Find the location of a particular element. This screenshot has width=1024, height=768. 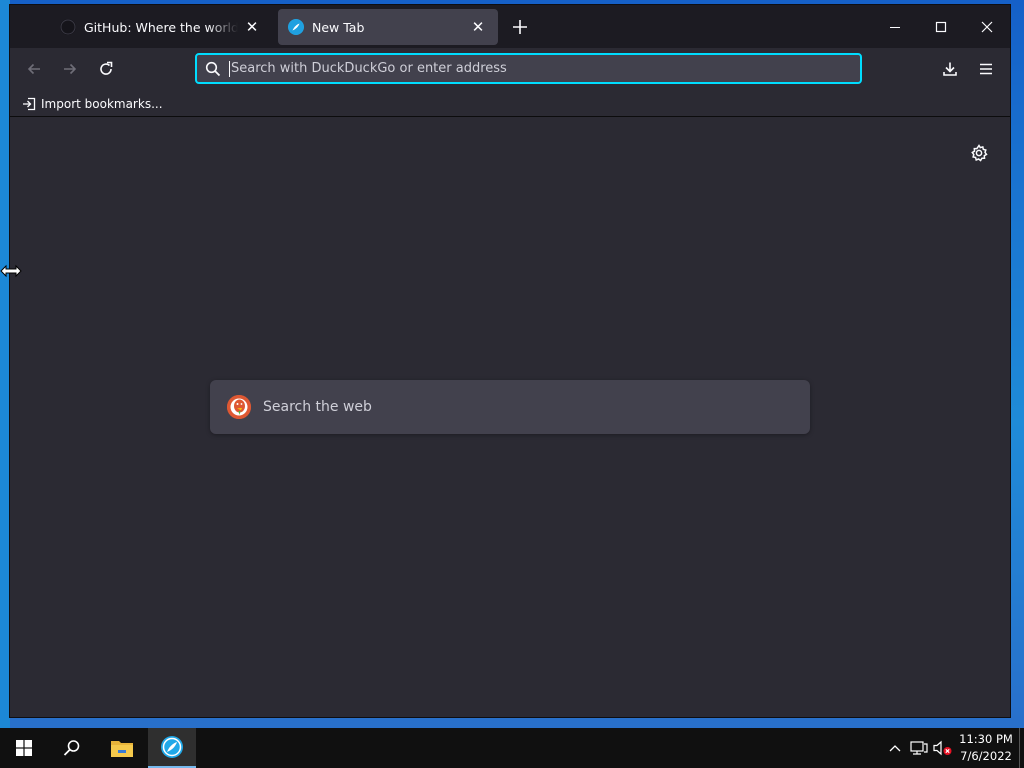

network-icon is located at coordinates (919, 748).